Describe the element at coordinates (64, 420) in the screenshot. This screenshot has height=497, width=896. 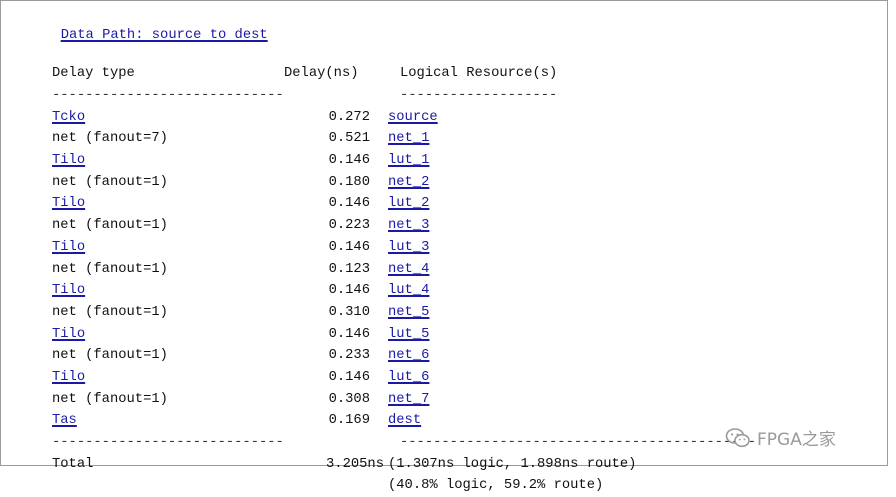
I see `delay-type-link: Tas` at that location.